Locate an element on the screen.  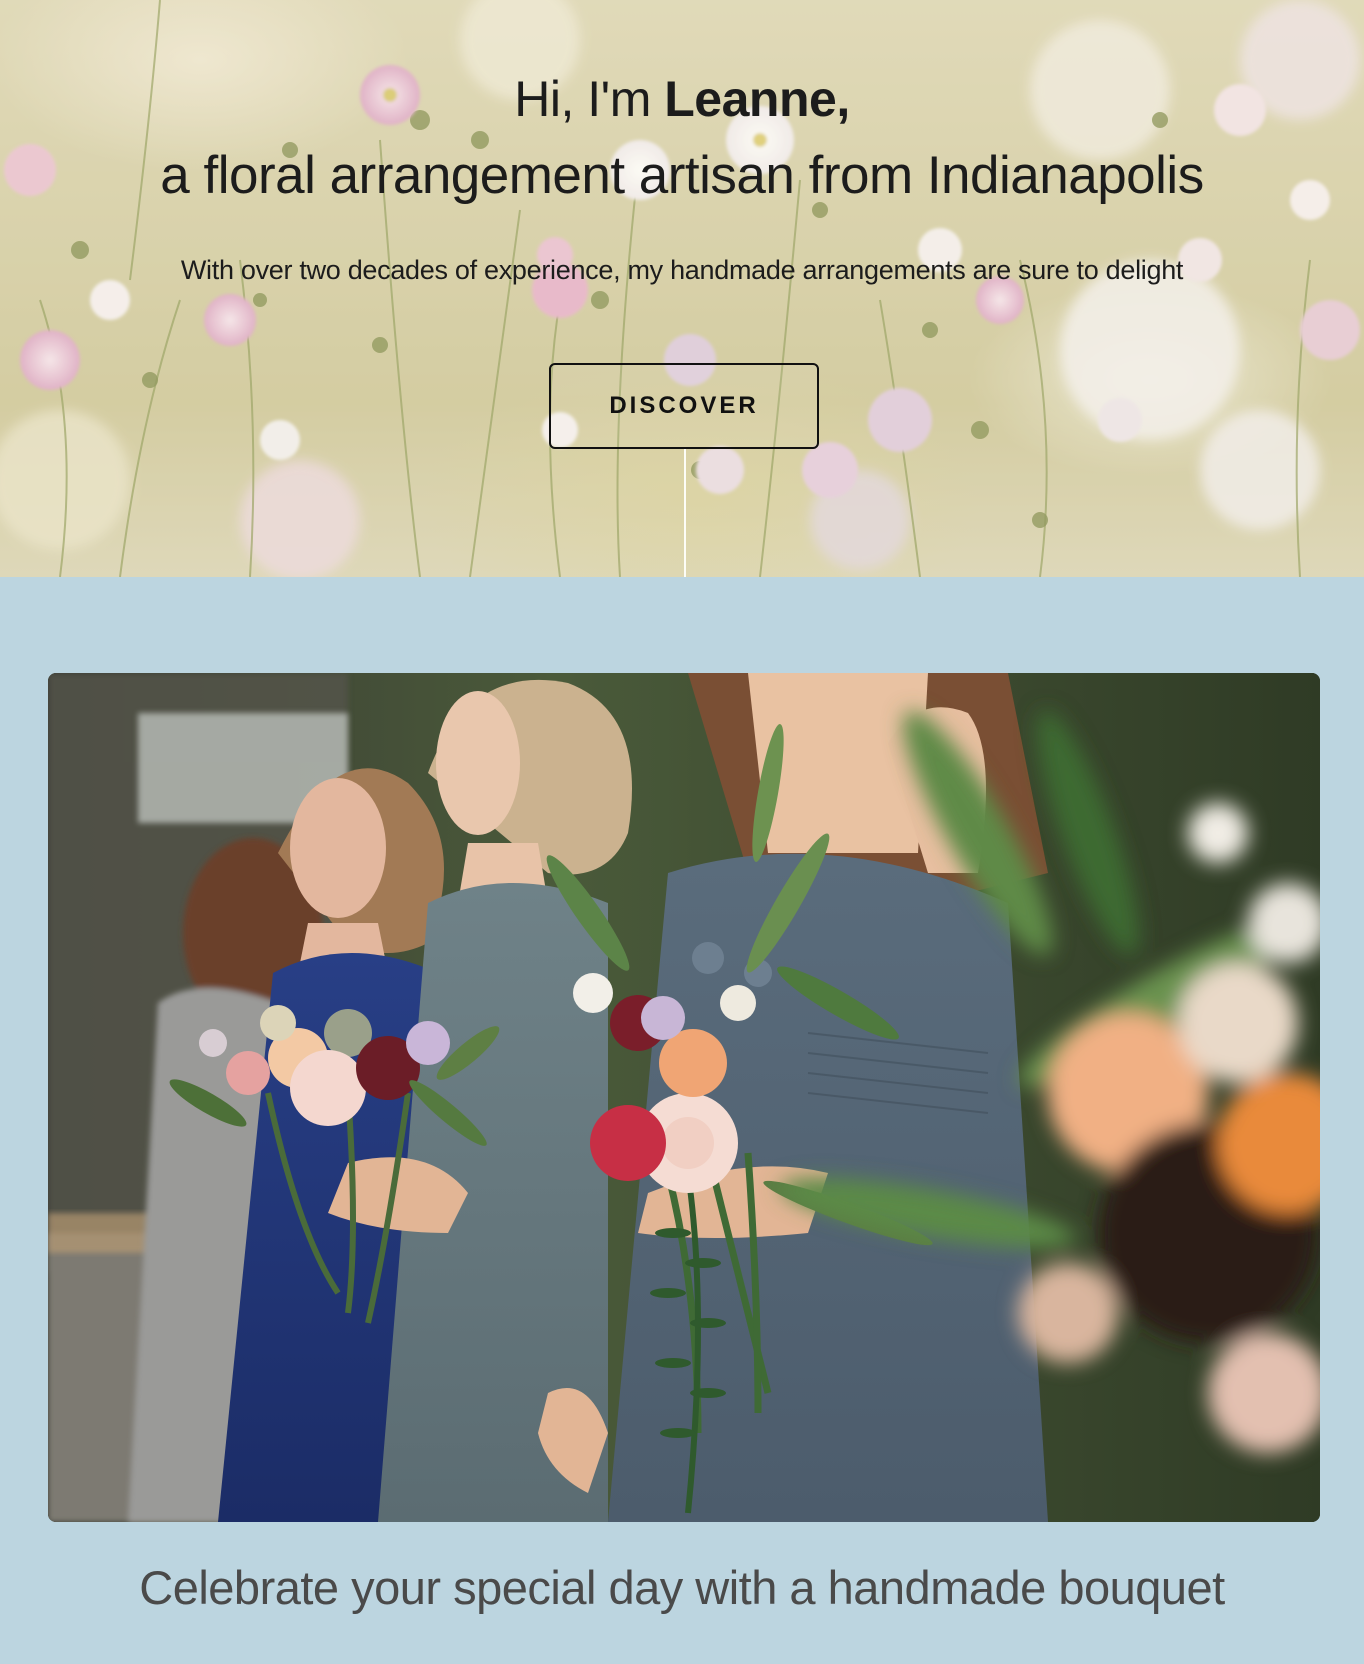
greeting-prefix: Hi, I'm is located at coordinates (589, 99).